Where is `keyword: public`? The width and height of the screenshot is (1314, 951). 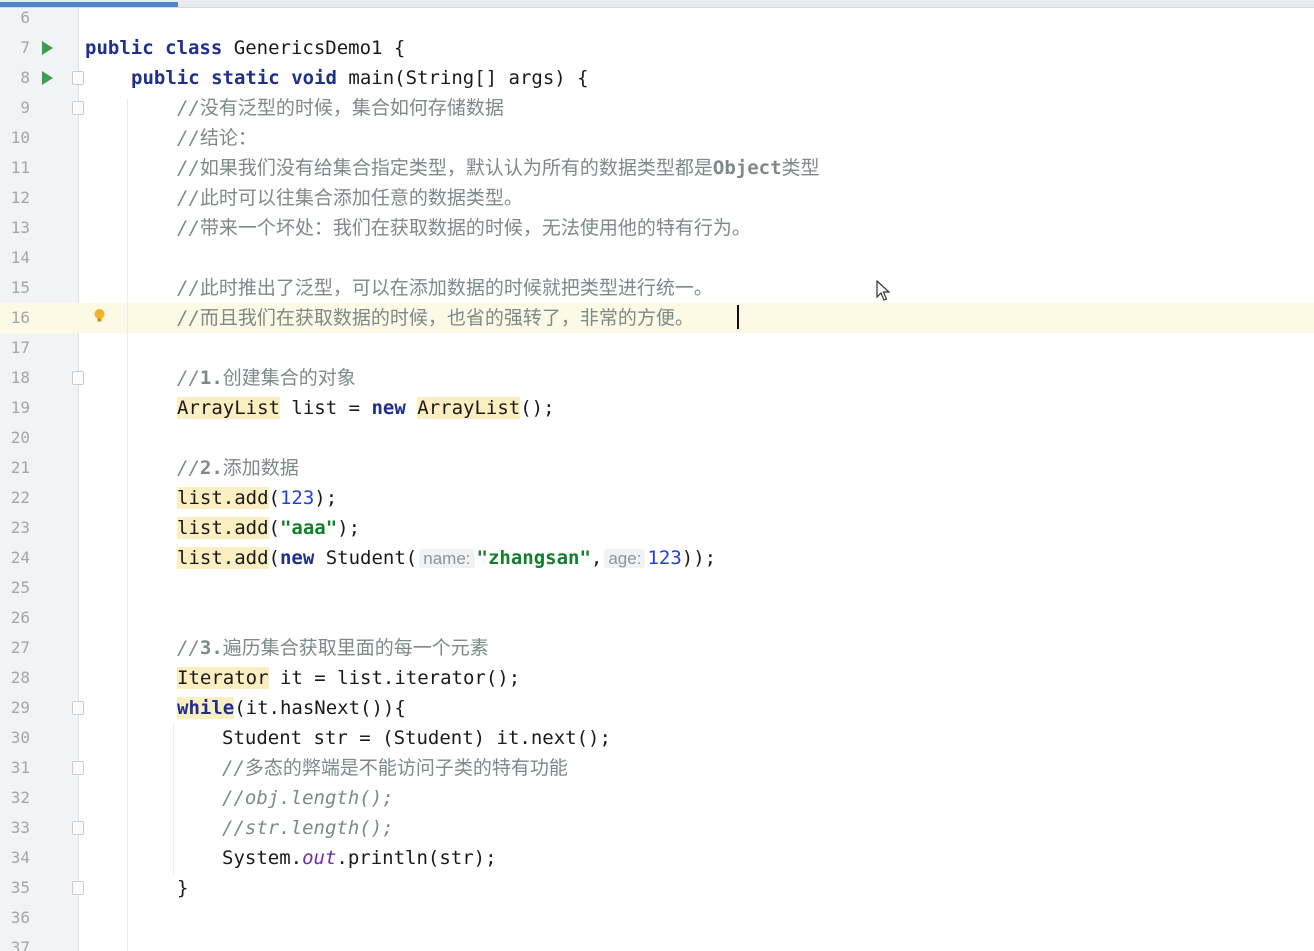
keyword: public is located at coordinates (119, 48).